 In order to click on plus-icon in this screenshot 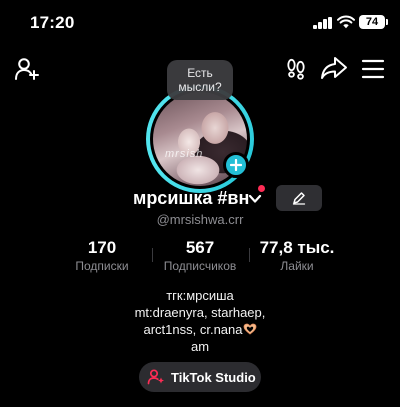, I will do `click(236, 165)`.